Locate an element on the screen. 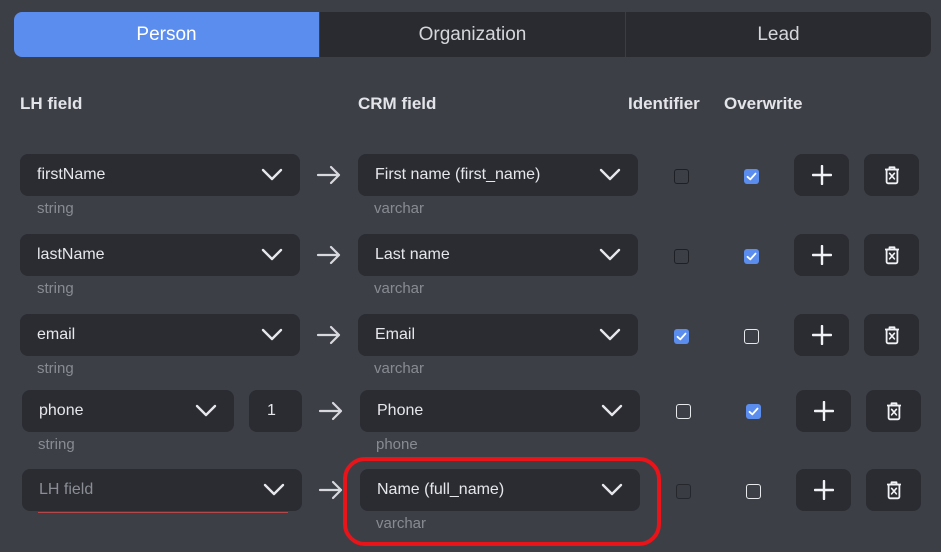 This screenshot has height=552, width=941. lh-field-column-header: LH field is located at coordinates (51, 103).